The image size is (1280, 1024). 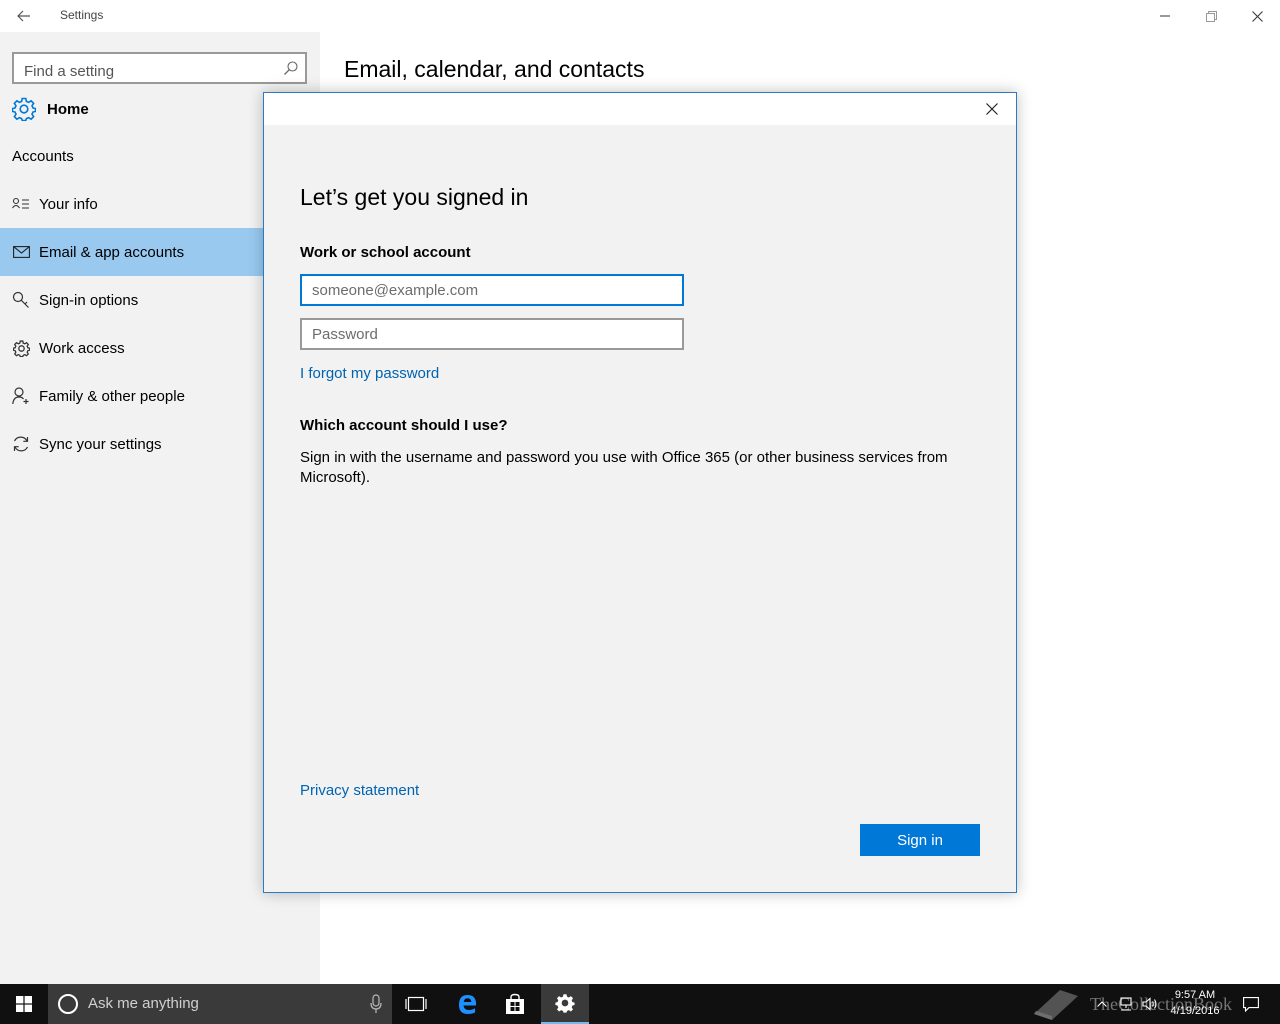 What do you see at coordinates (89, 300) in the screenshot?
I see `sidebar-item-label: Sign-in options` at bounding box center [89, 300].